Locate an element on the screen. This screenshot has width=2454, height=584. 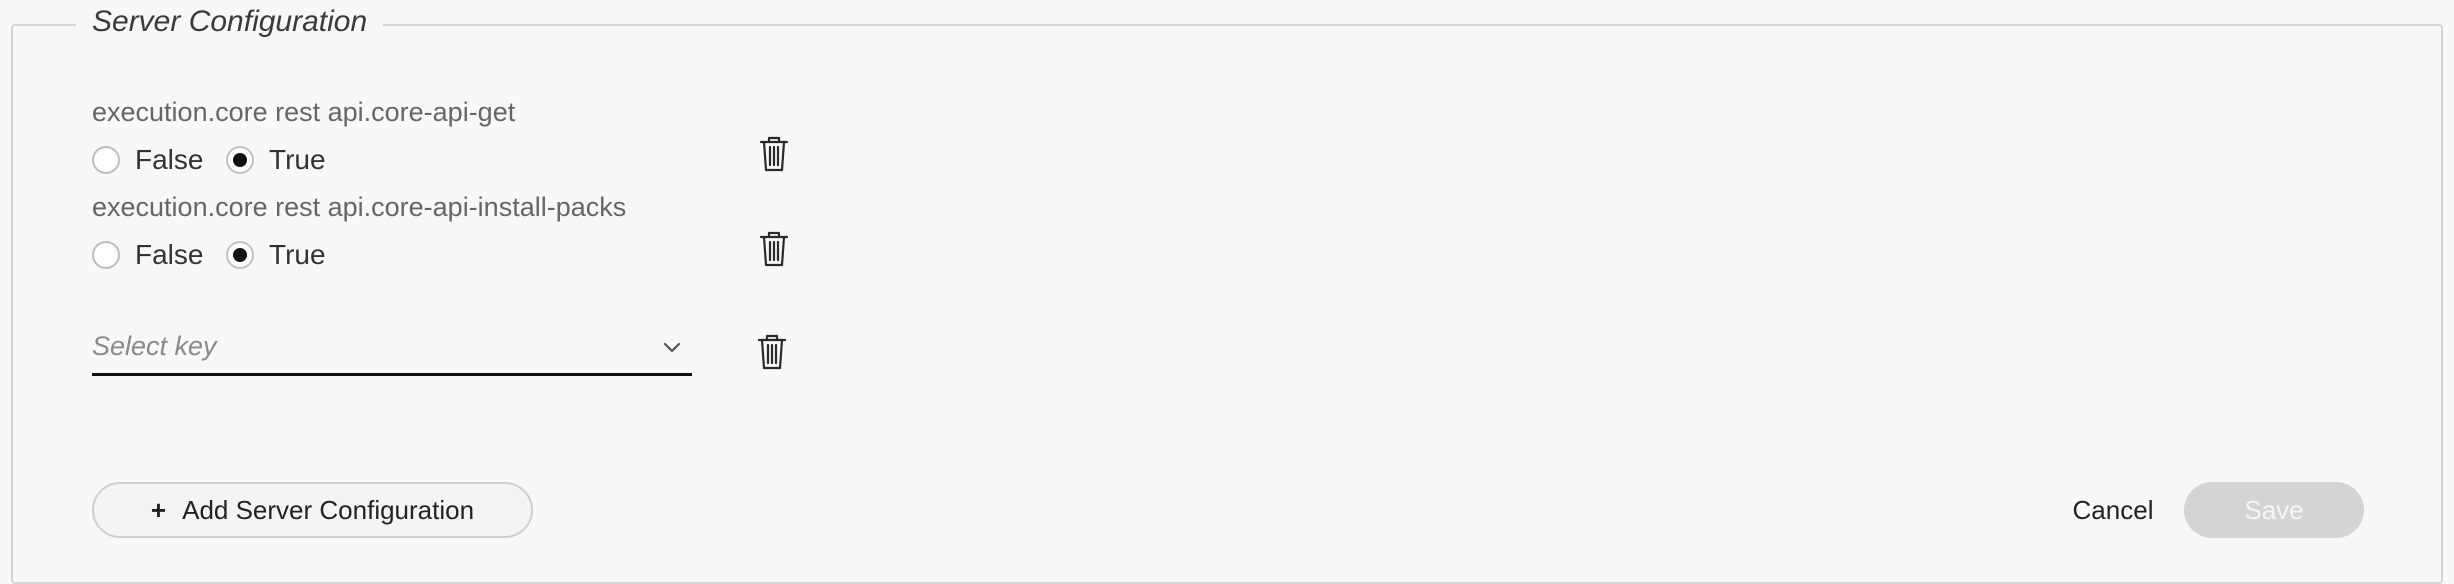
save-button: Save is located at coordinates (2274, 510).